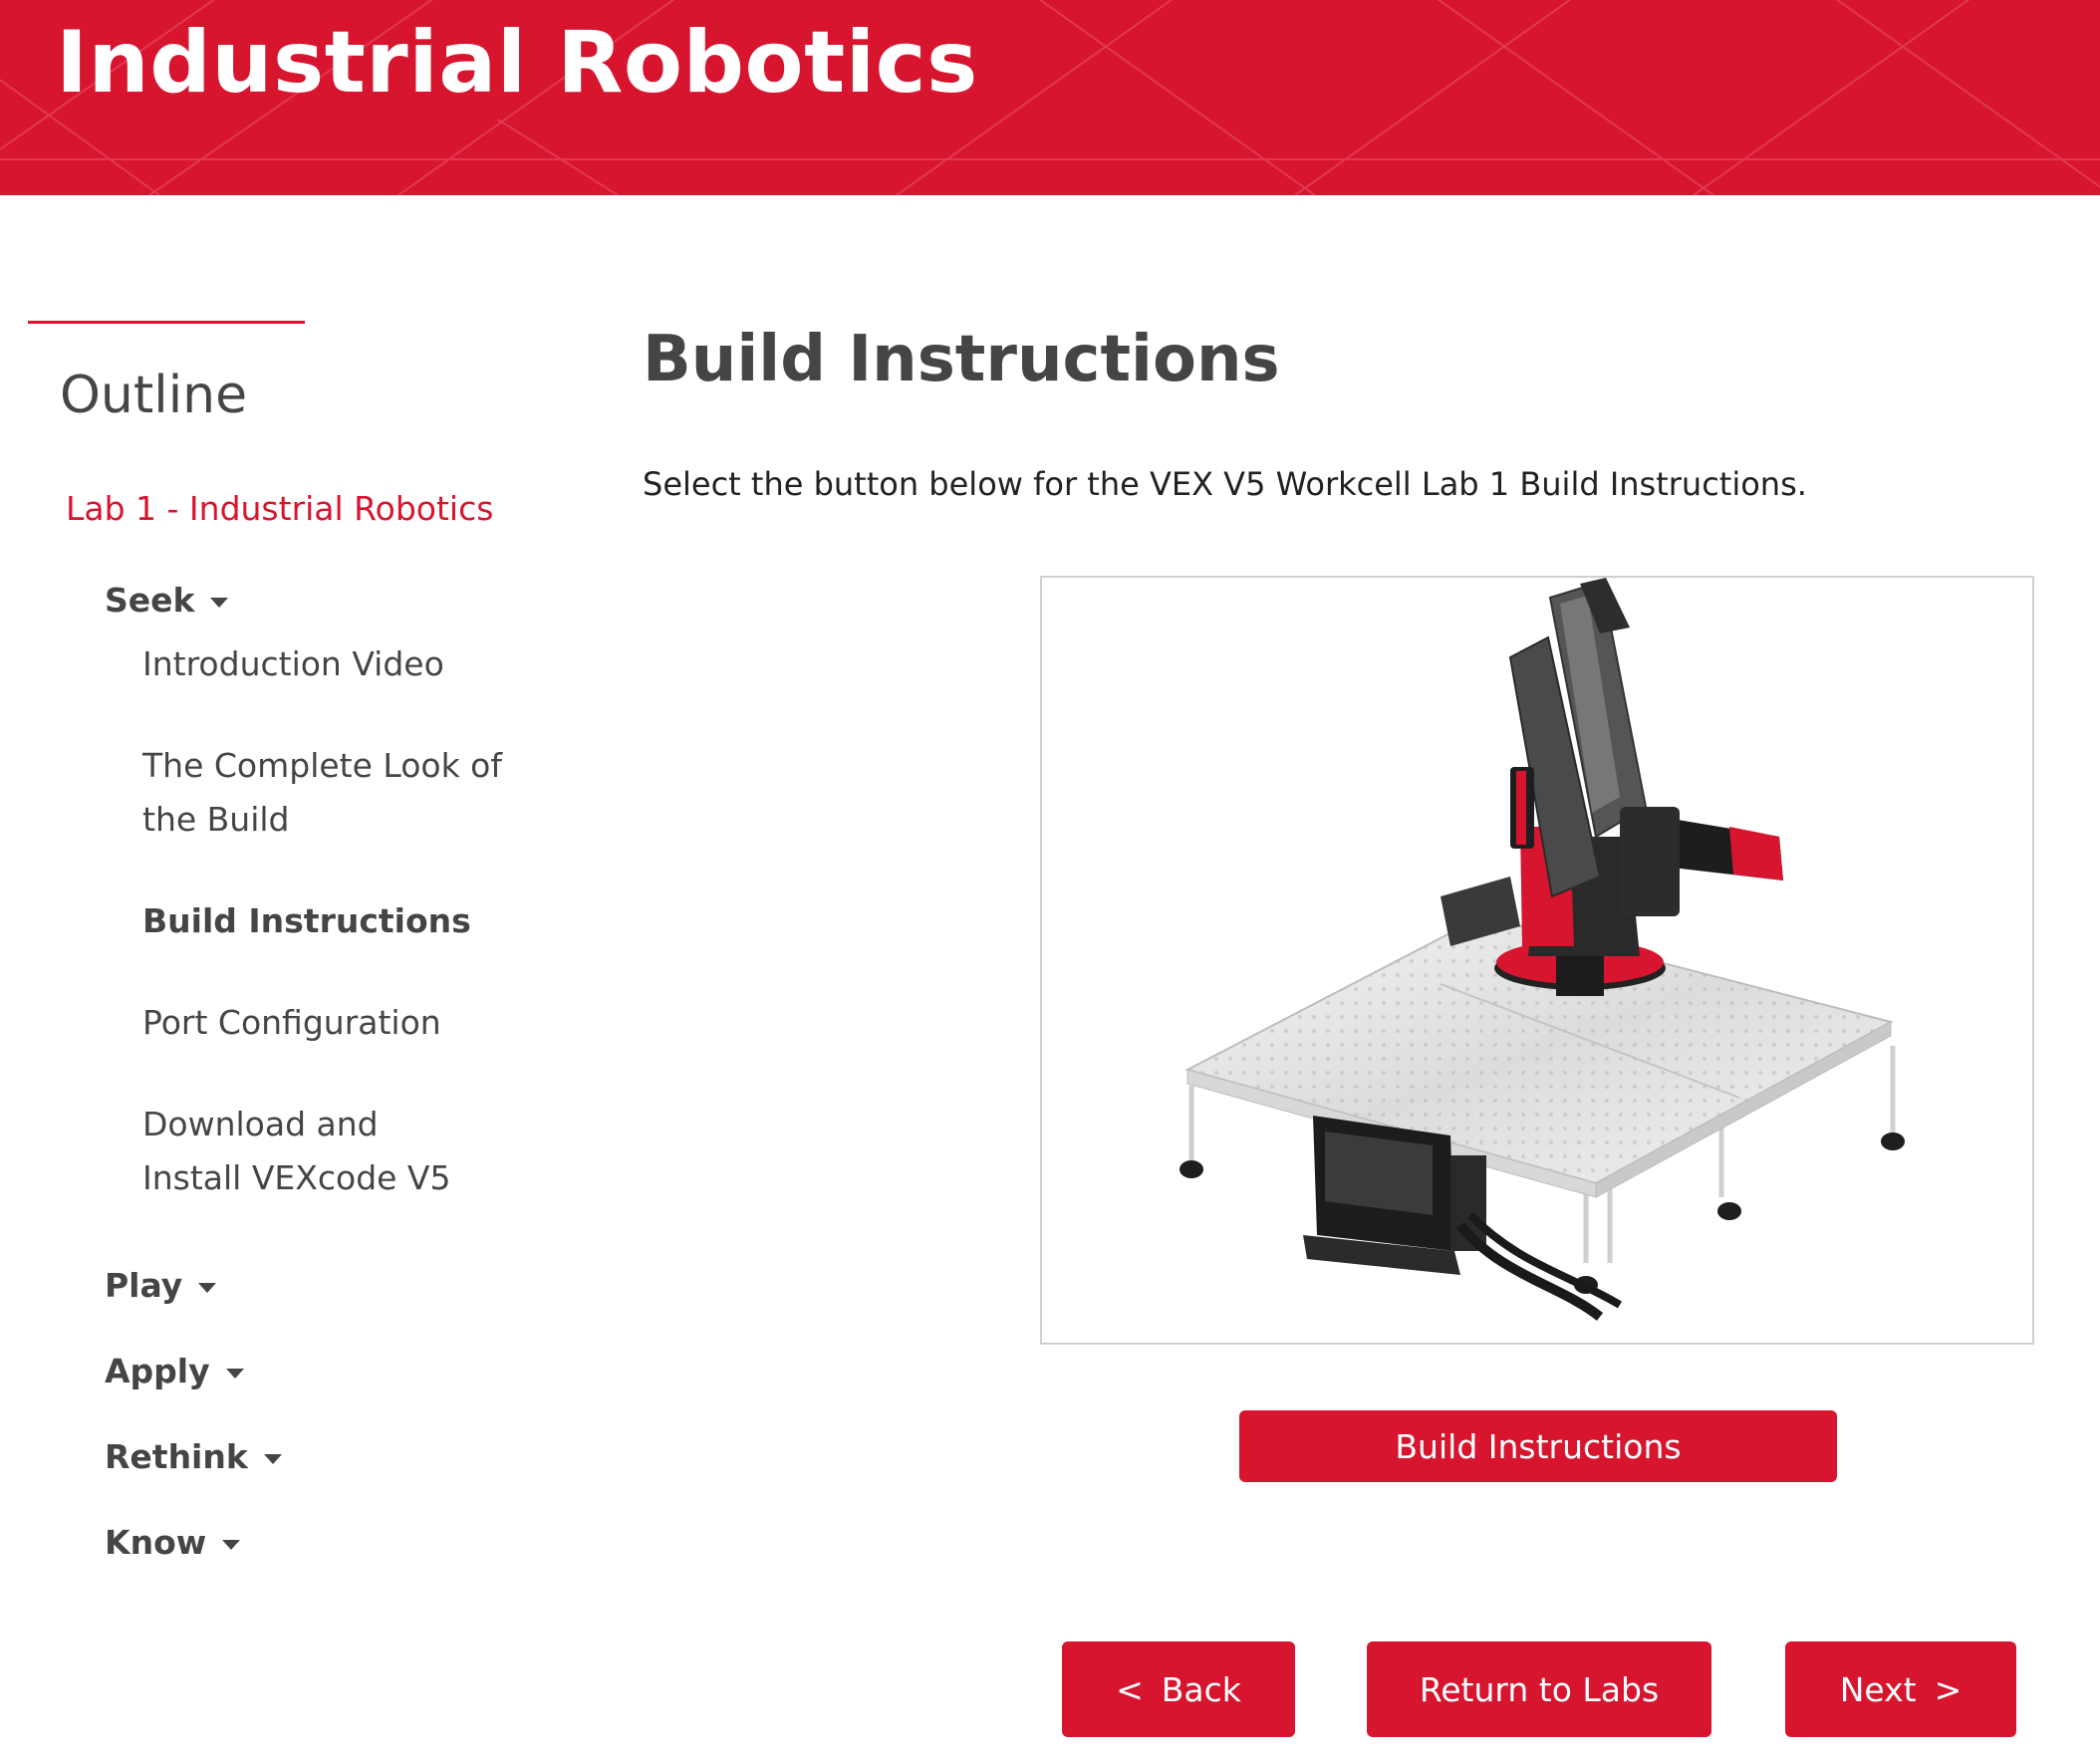 The image size is (2100, 1761). I want to click on sidebar-section-label: Rethink, so click(176, 1456).